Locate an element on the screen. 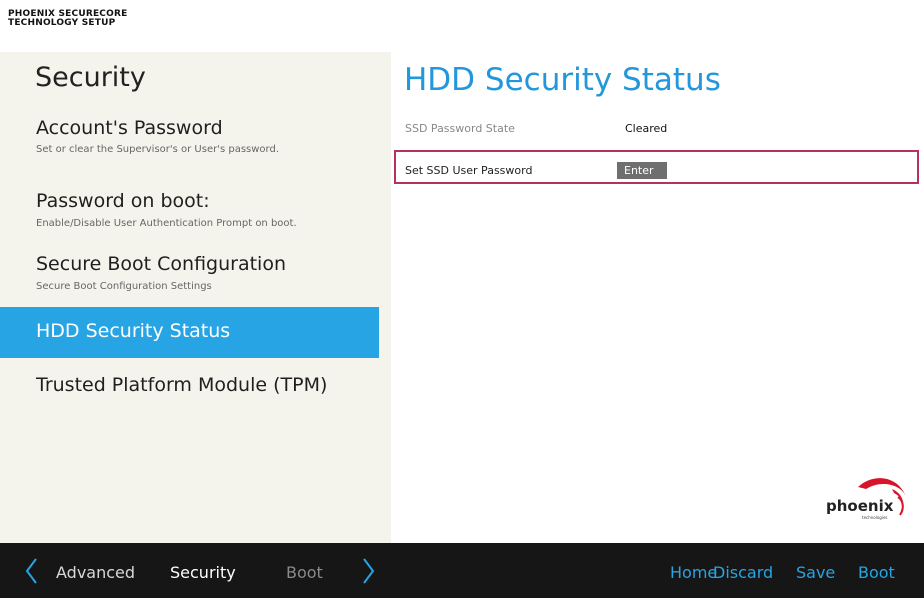  sidebar-item-label: Password on boot: is located at coordinates (123, 201).